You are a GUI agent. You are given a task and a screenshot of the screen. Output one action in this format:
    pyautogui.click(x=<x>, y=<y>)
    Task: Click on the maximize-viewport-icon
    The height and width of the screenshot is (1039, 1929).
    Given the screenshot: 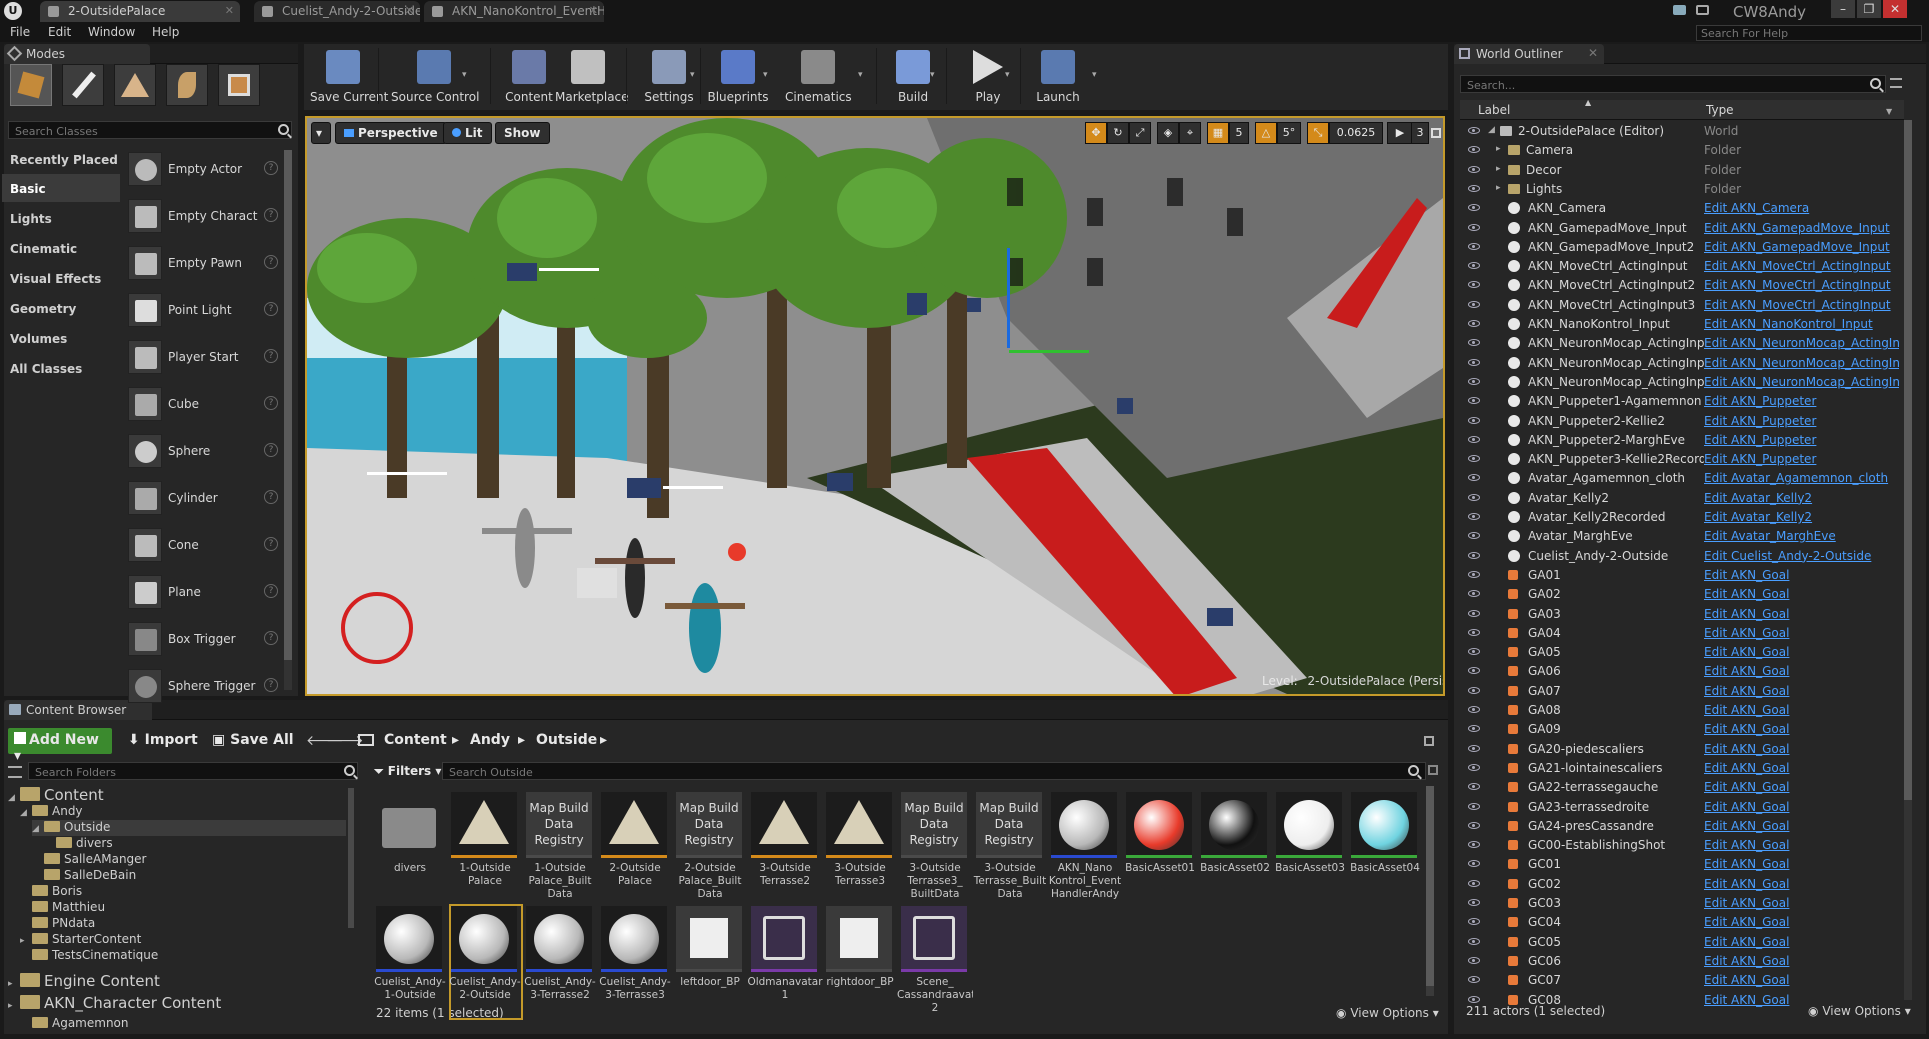 What is the action you would take?
    pyautogui.click(x=1436, y=133)
    